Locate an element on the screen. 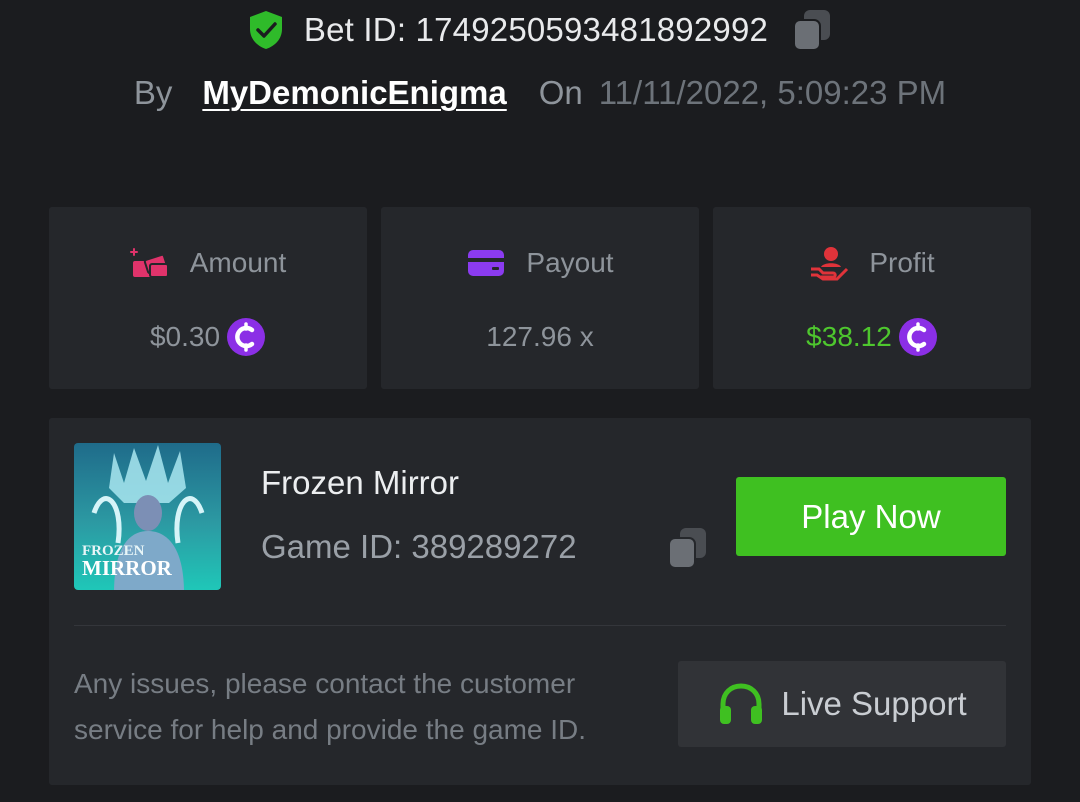 The image size is (1080, 802). shield-check-icon is located at coordinates (265, 30).